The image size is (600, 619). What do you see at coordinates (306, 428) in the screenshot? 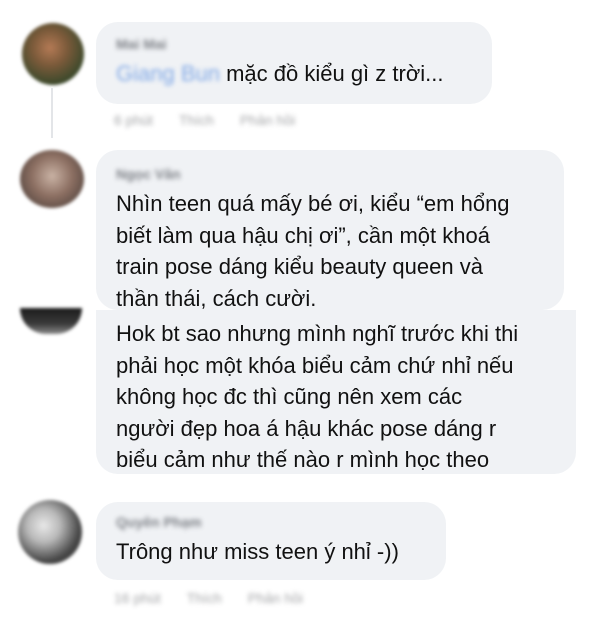
I see `comment-line: người đẹp hoa á hậu khác pose dáng r` at bounding box center [306, 428].